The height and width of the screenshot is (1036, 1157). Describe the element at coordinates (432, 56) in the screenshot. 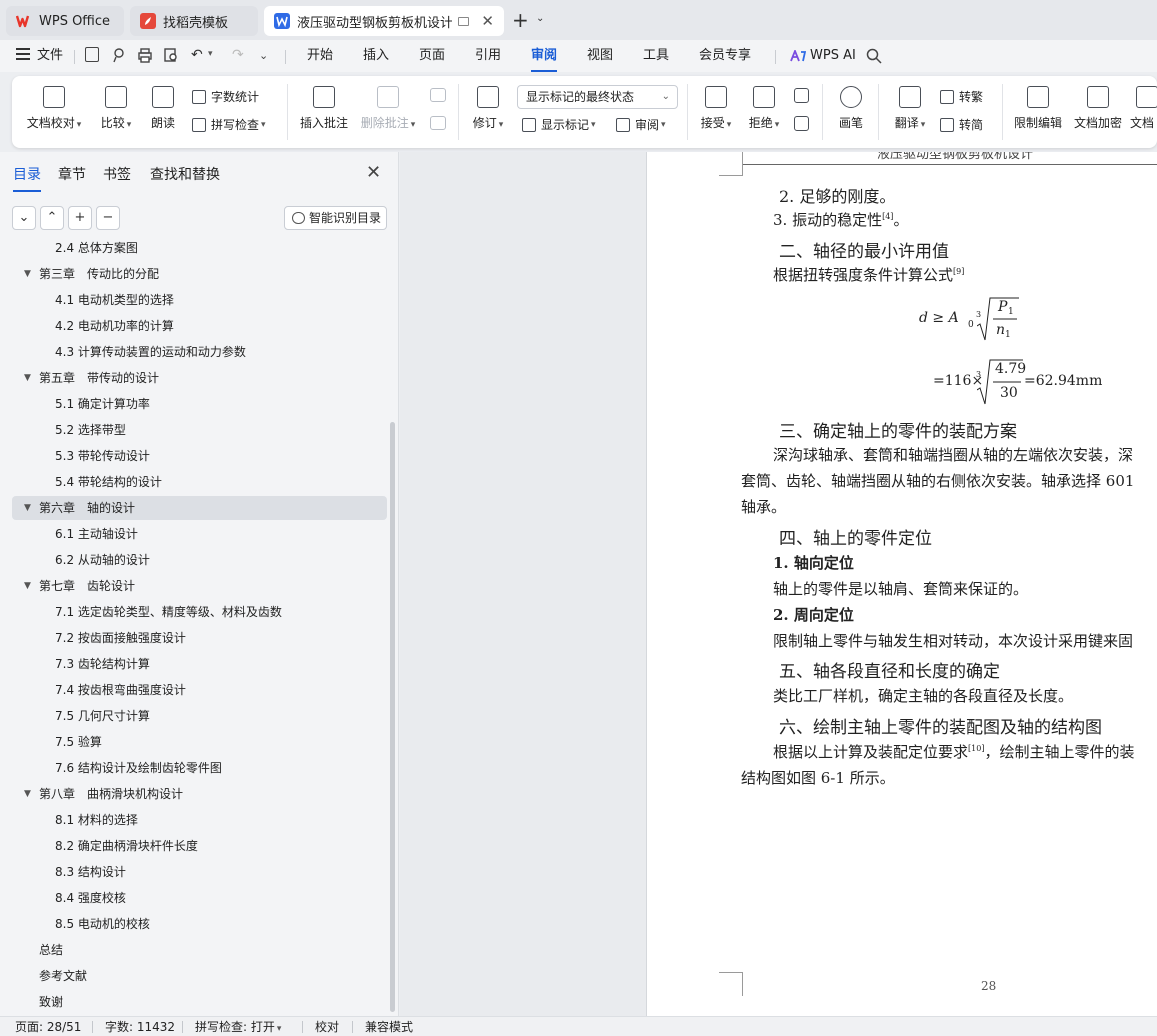

I see `menu-page: 页面` at that location.